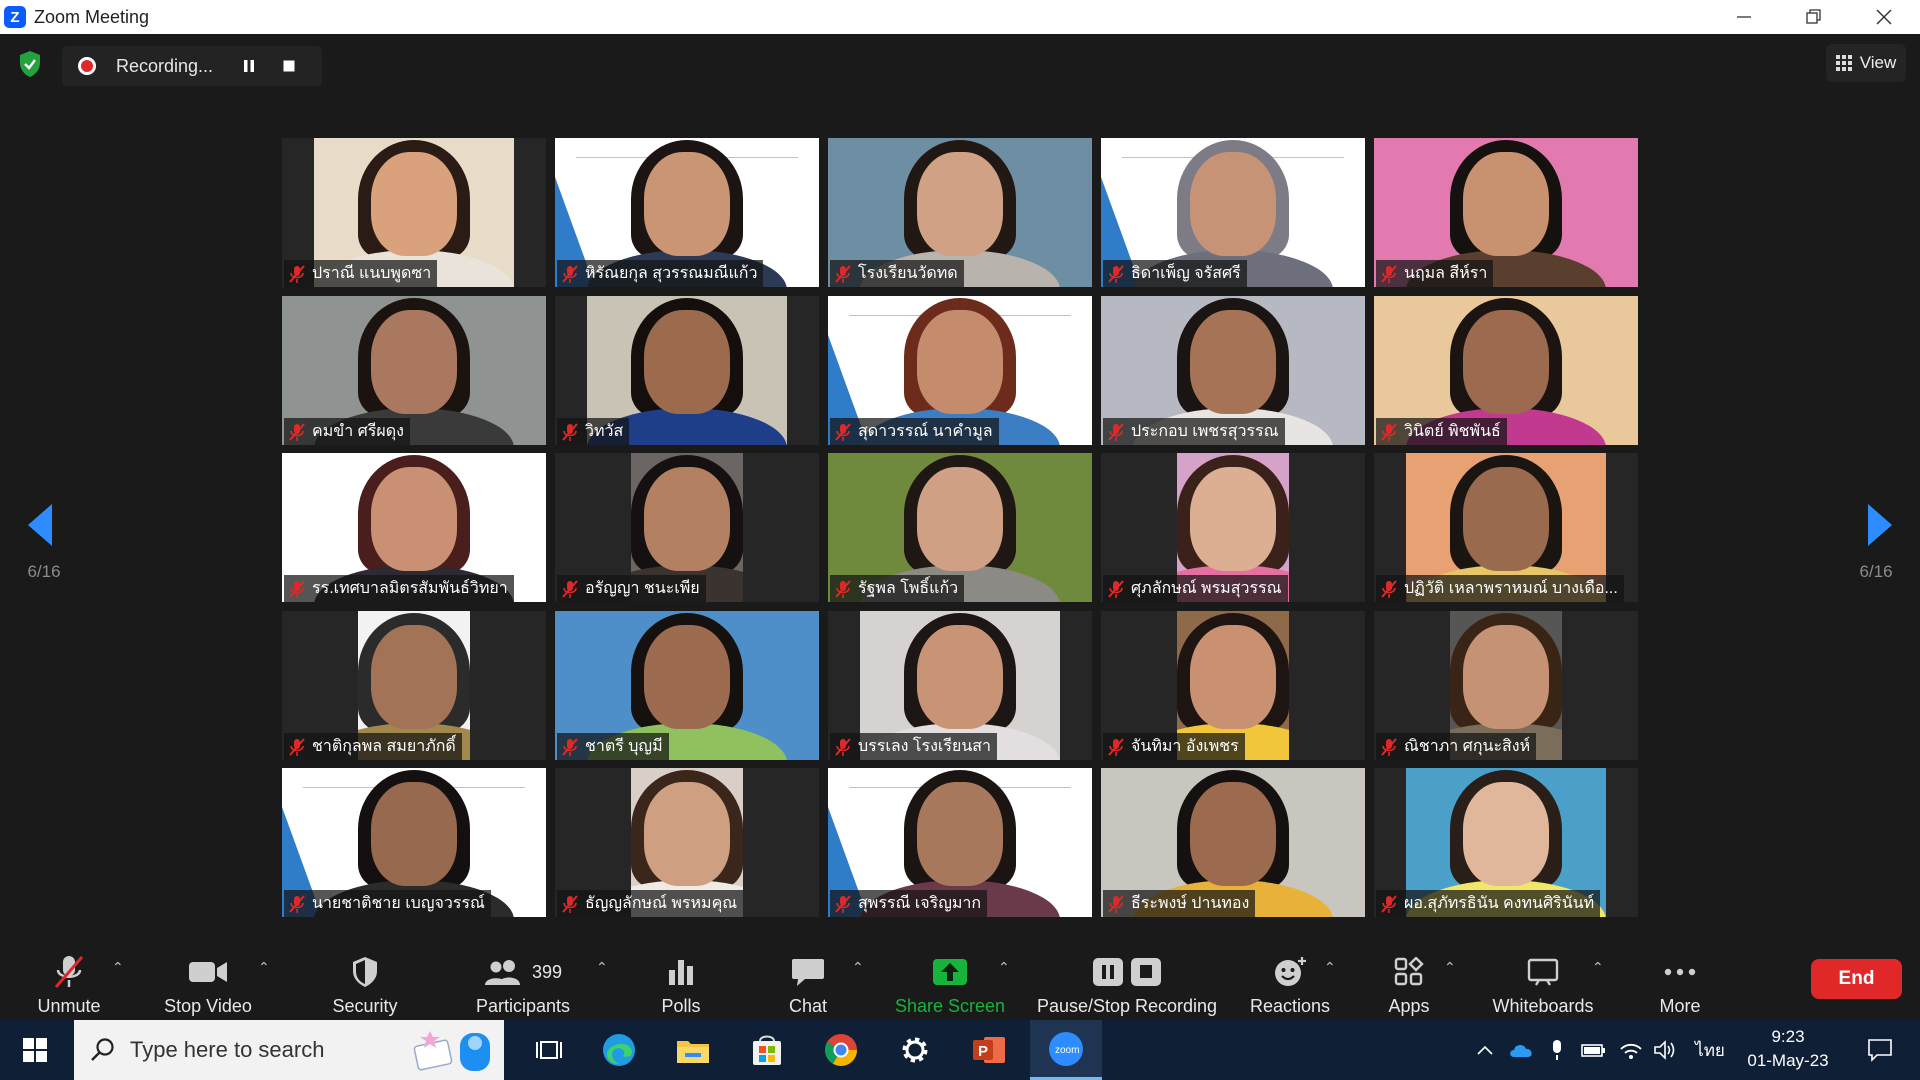  What do you see at coordinates (1680, 980) in the screenshot?
I see `more-button: More` at bounding box center [1680, 980].